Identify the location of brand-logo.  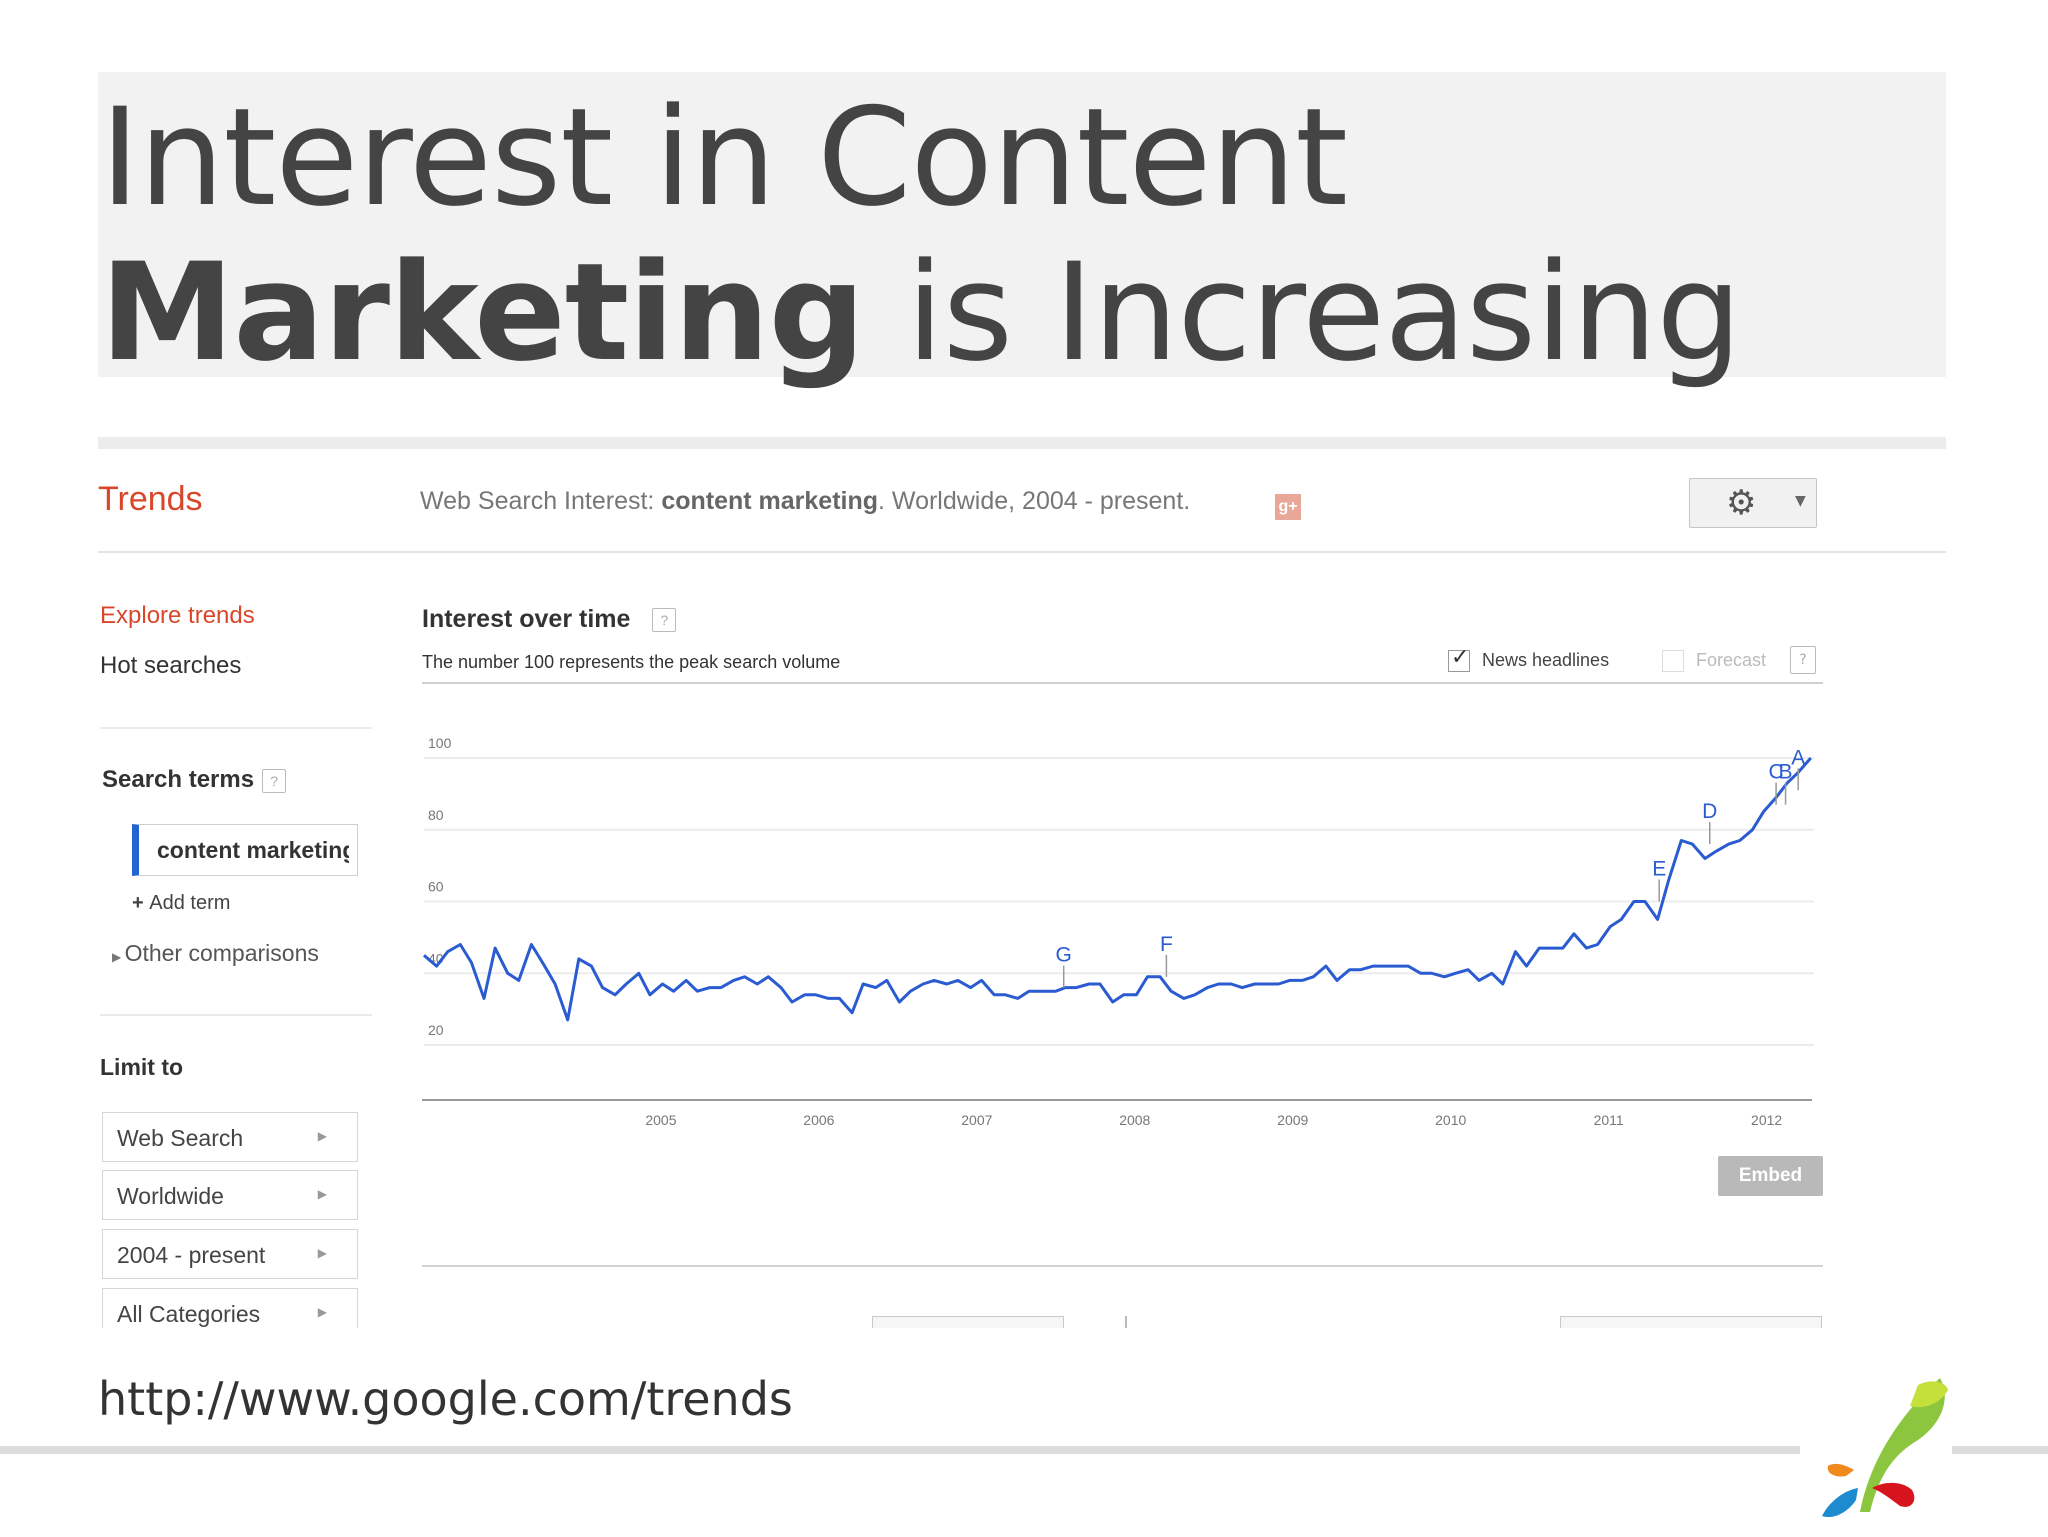
(1885, 1448).